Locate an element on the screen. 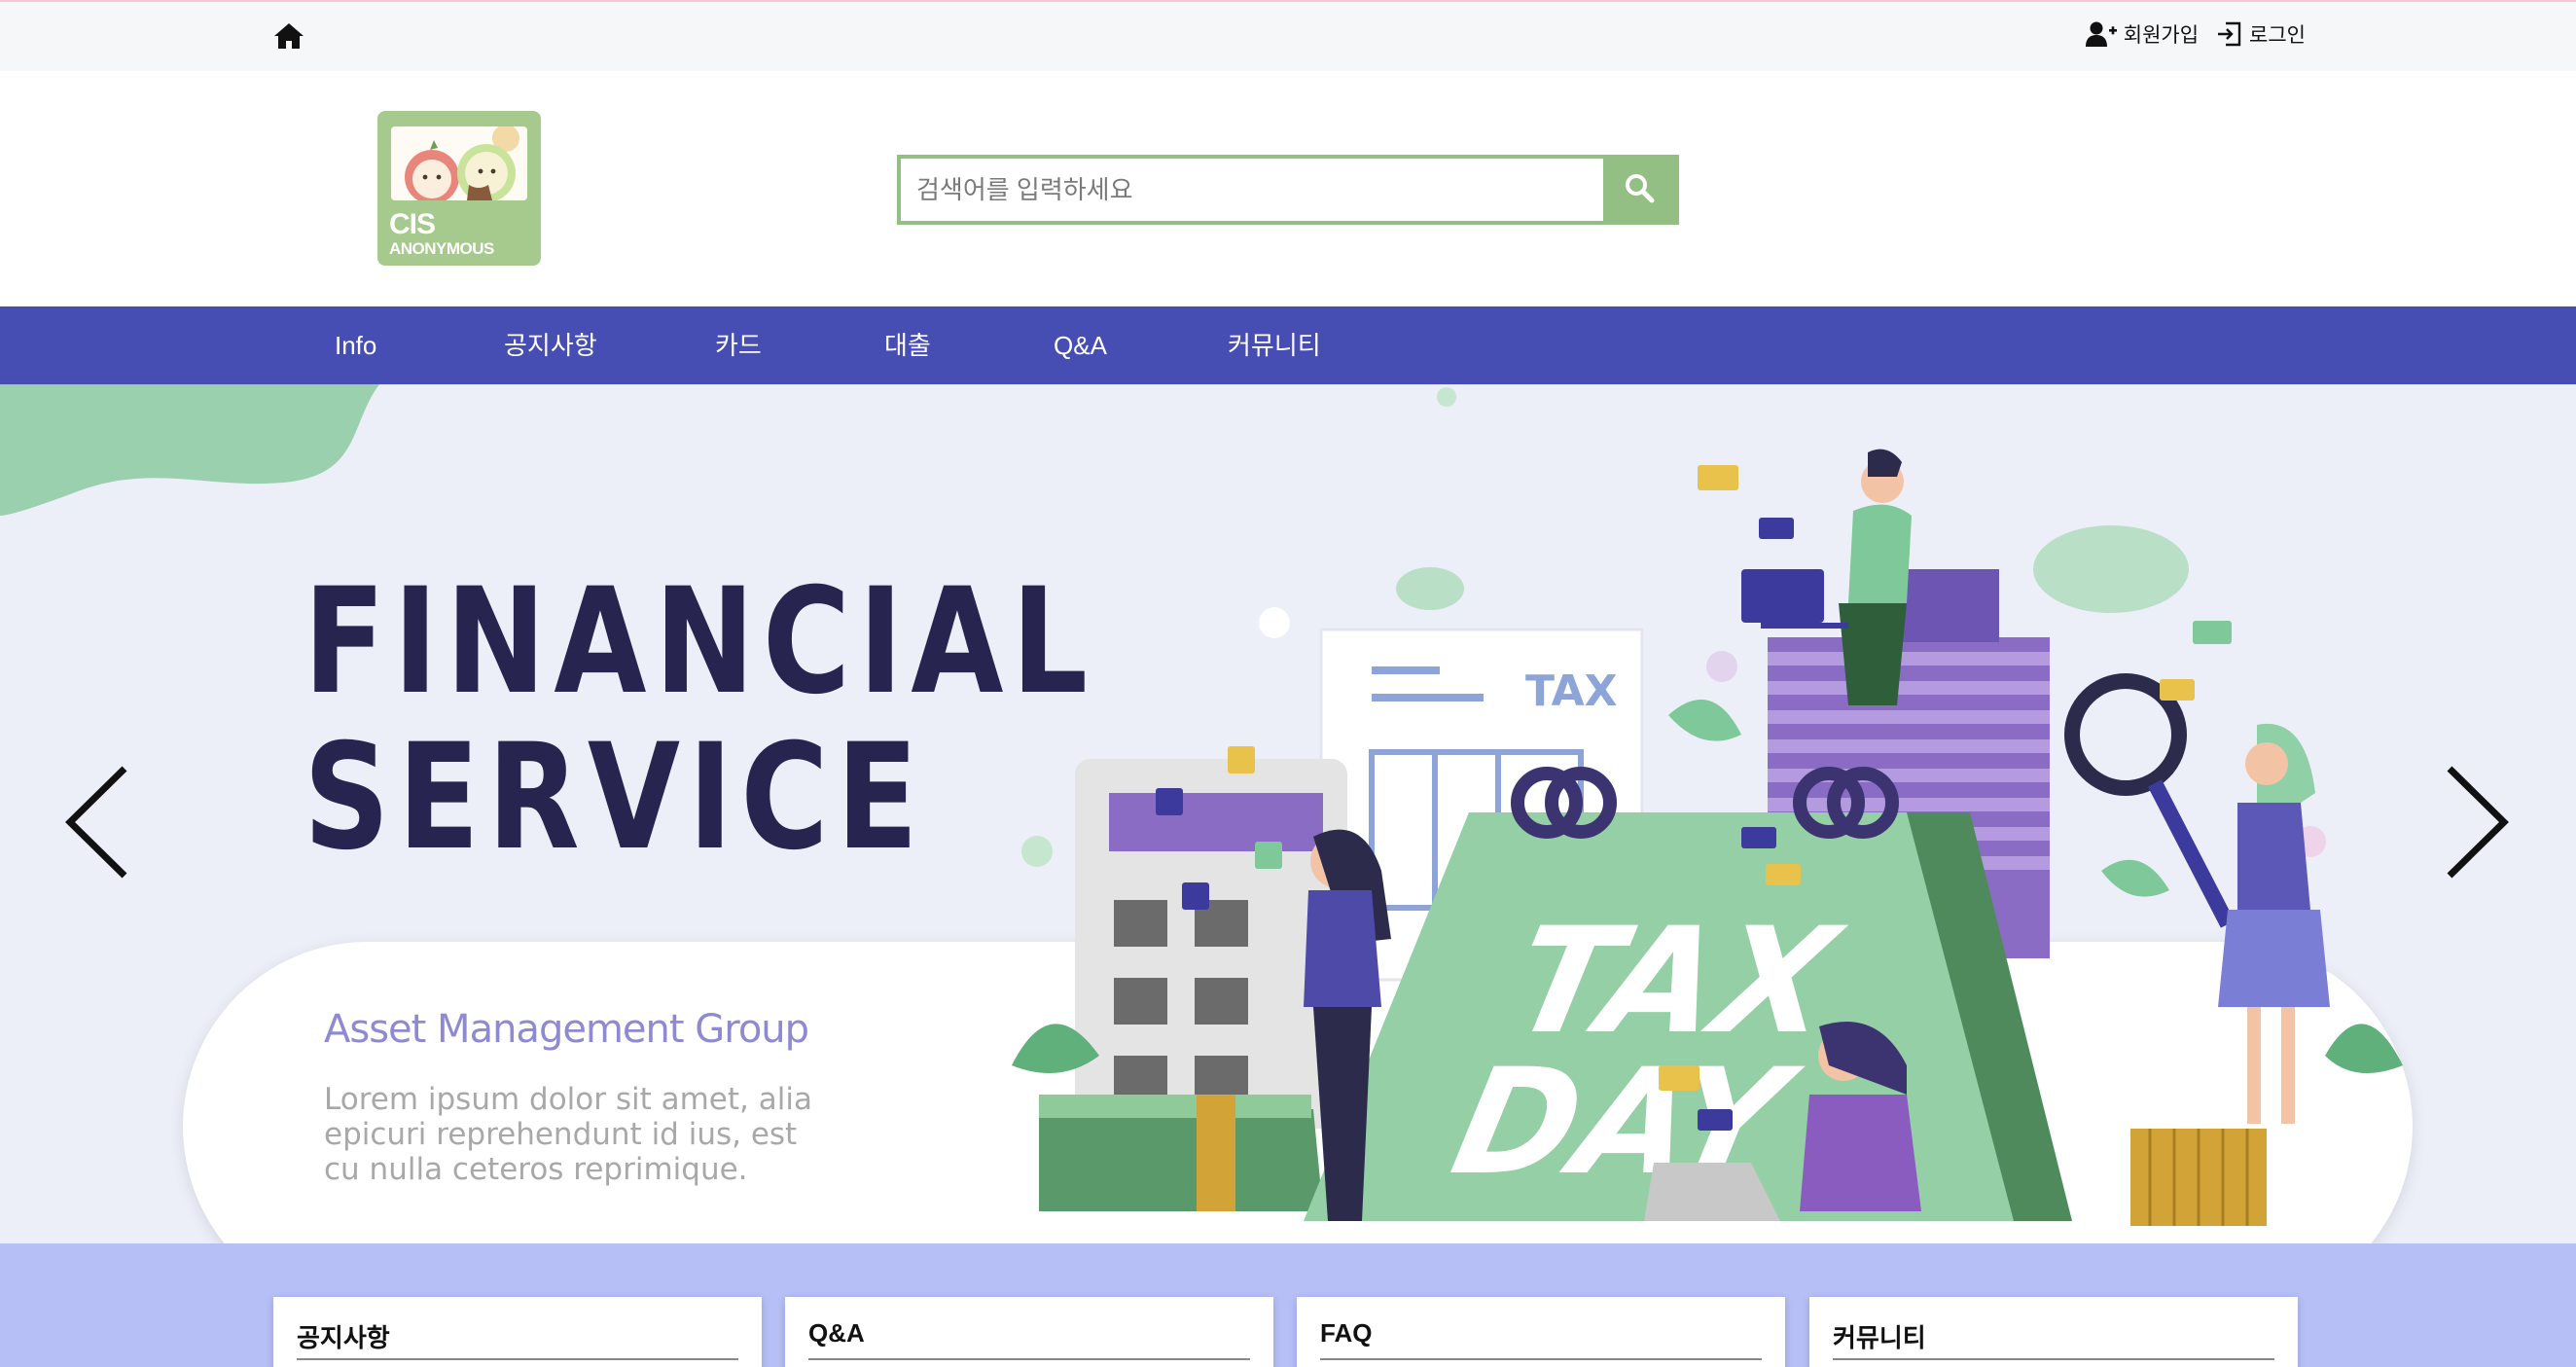 The width and height of the screenshot is (2576, 1367). carousel-prev-button is located at coordinates (97, 822).